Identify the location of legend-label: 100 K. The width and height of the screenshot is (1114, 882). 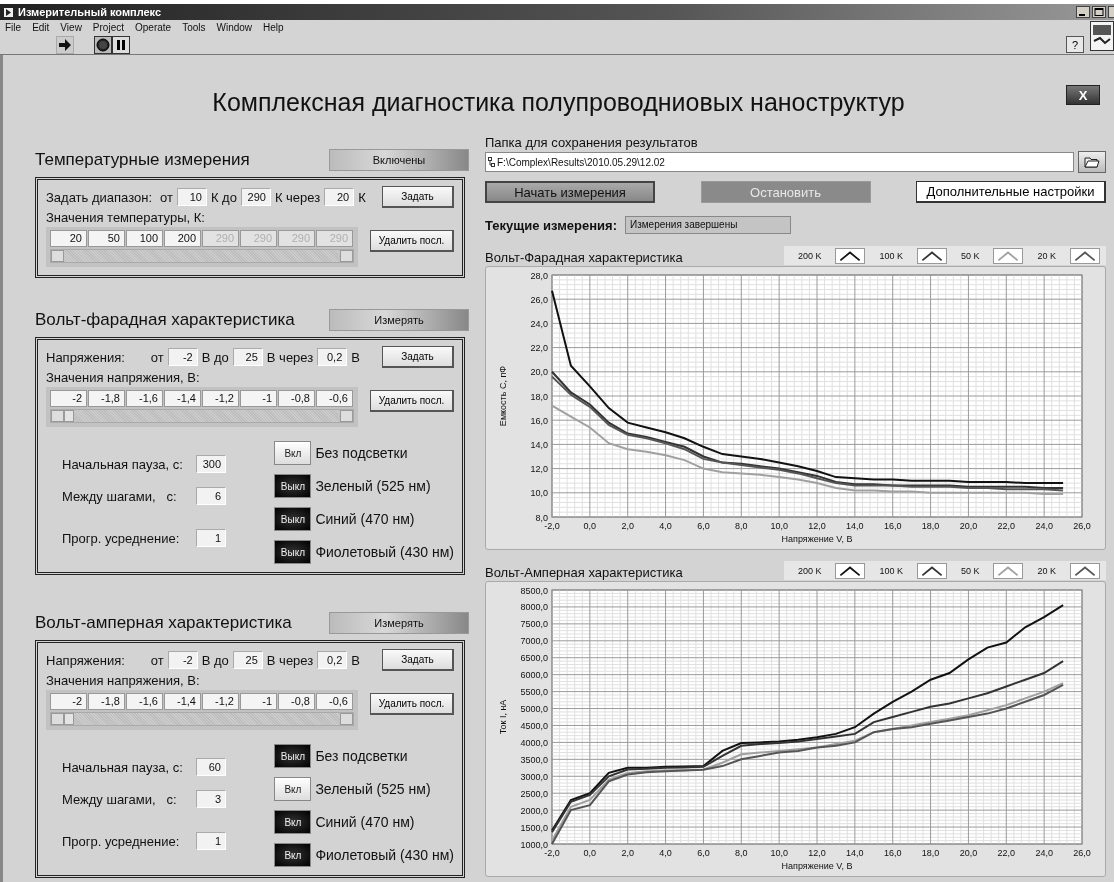
(891, 570).